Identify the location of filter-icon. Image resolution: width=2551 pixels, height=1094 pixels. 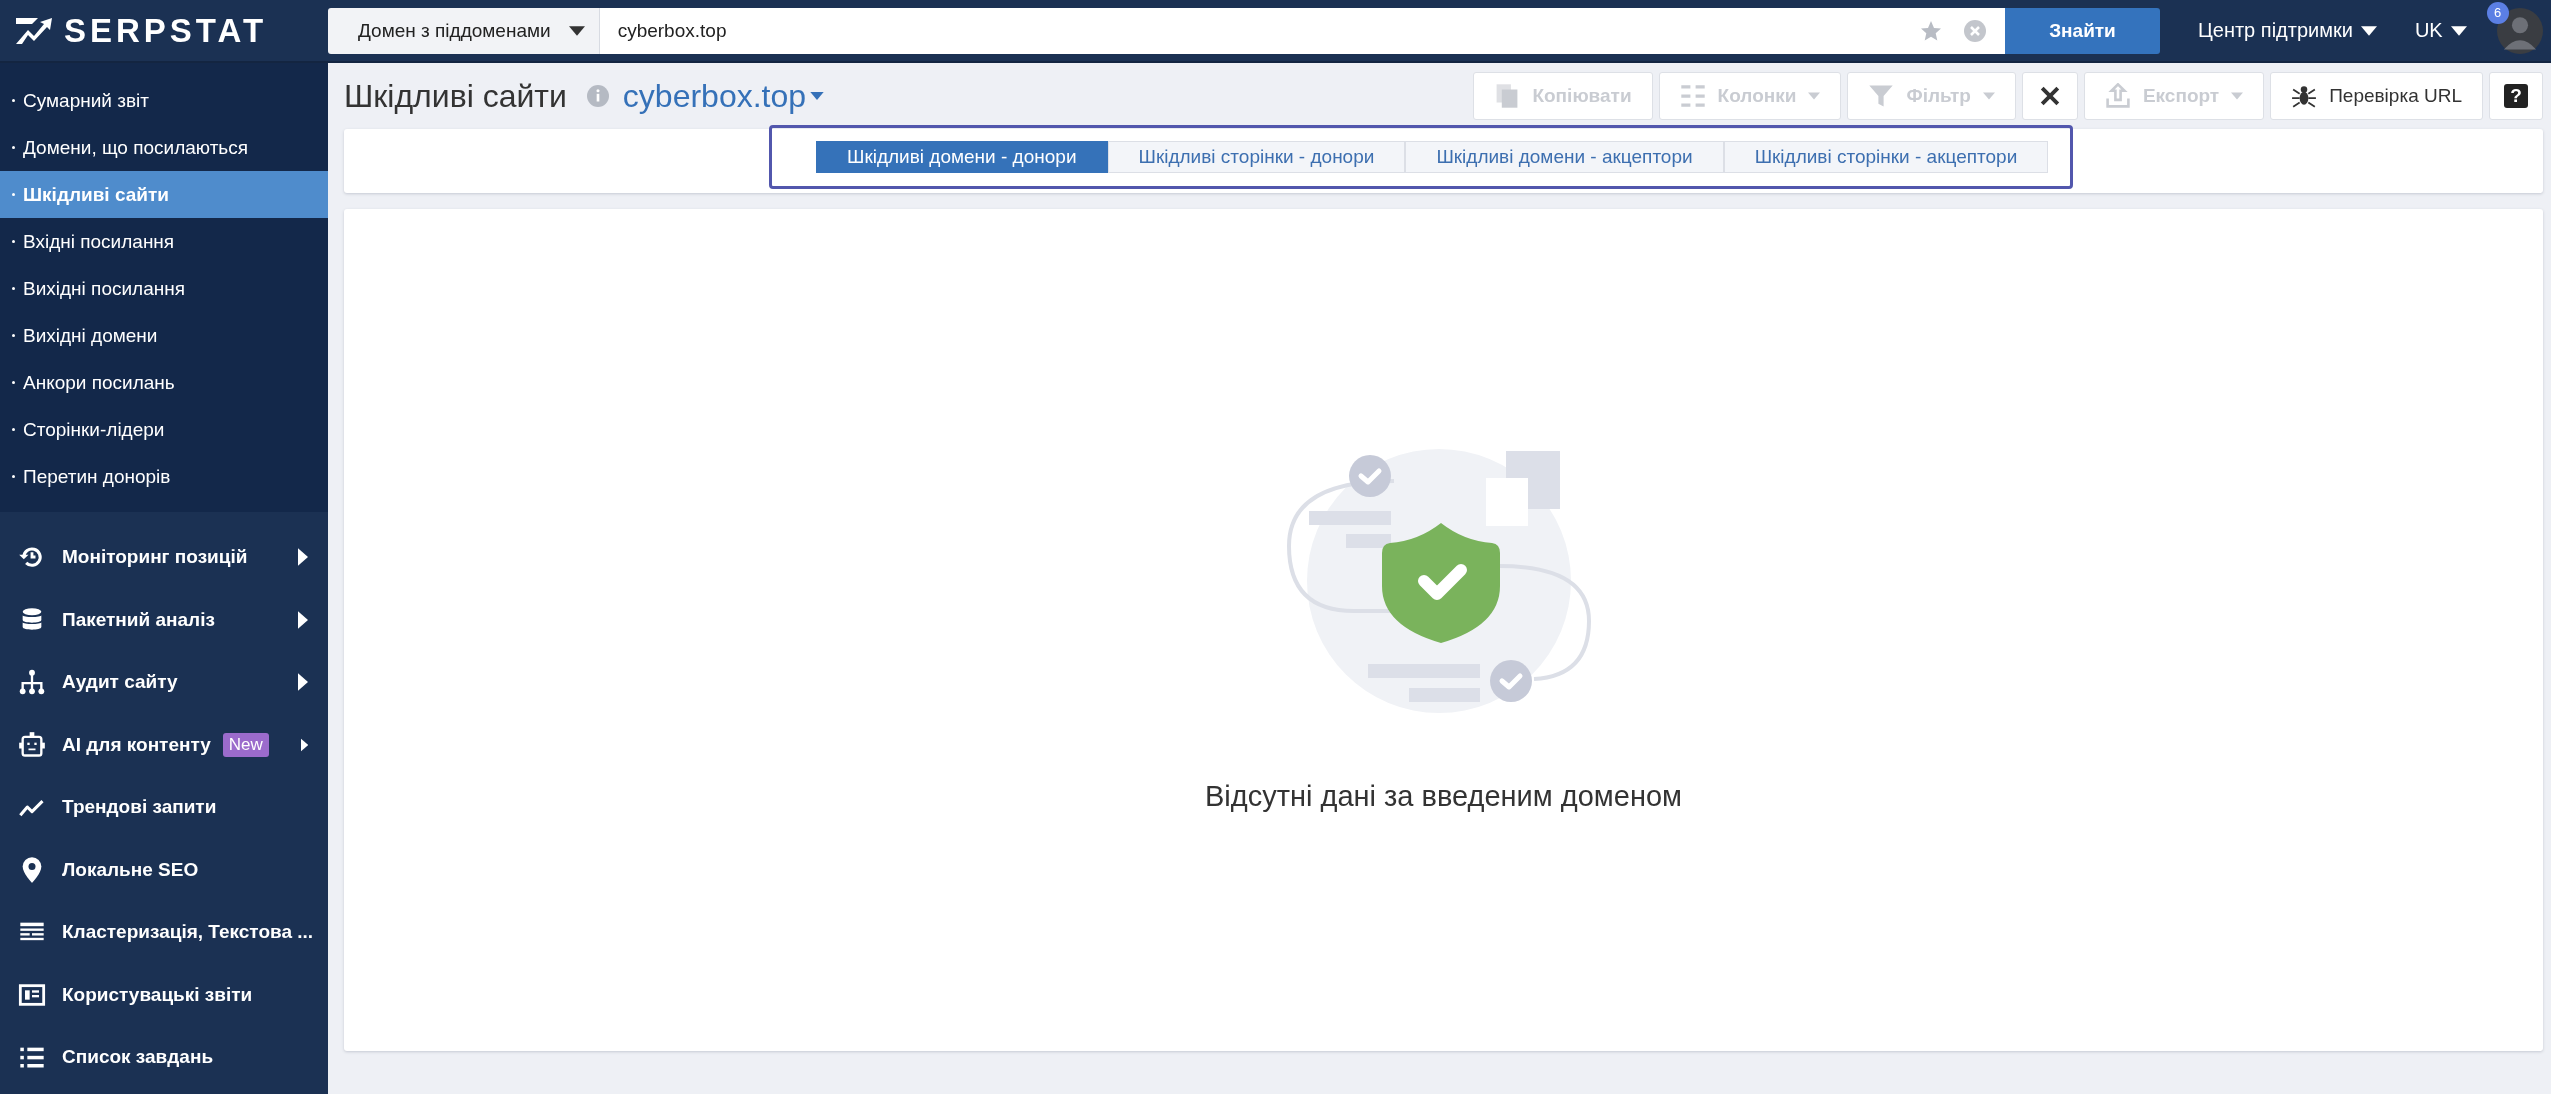
(1881, 96).